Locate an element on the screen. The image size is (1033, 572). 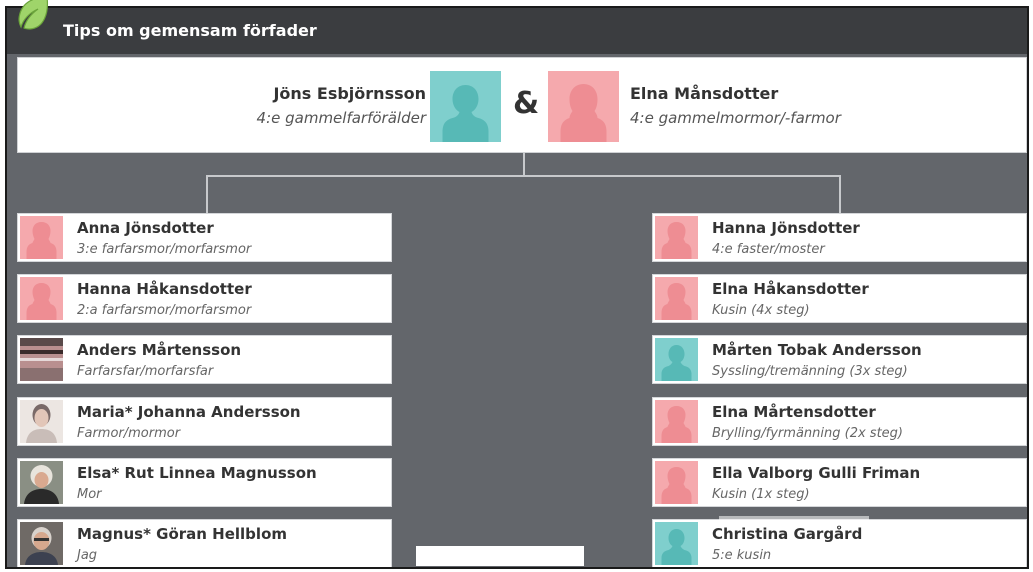
person-relation: 5:e kusin is located at coordinates (742, 555).